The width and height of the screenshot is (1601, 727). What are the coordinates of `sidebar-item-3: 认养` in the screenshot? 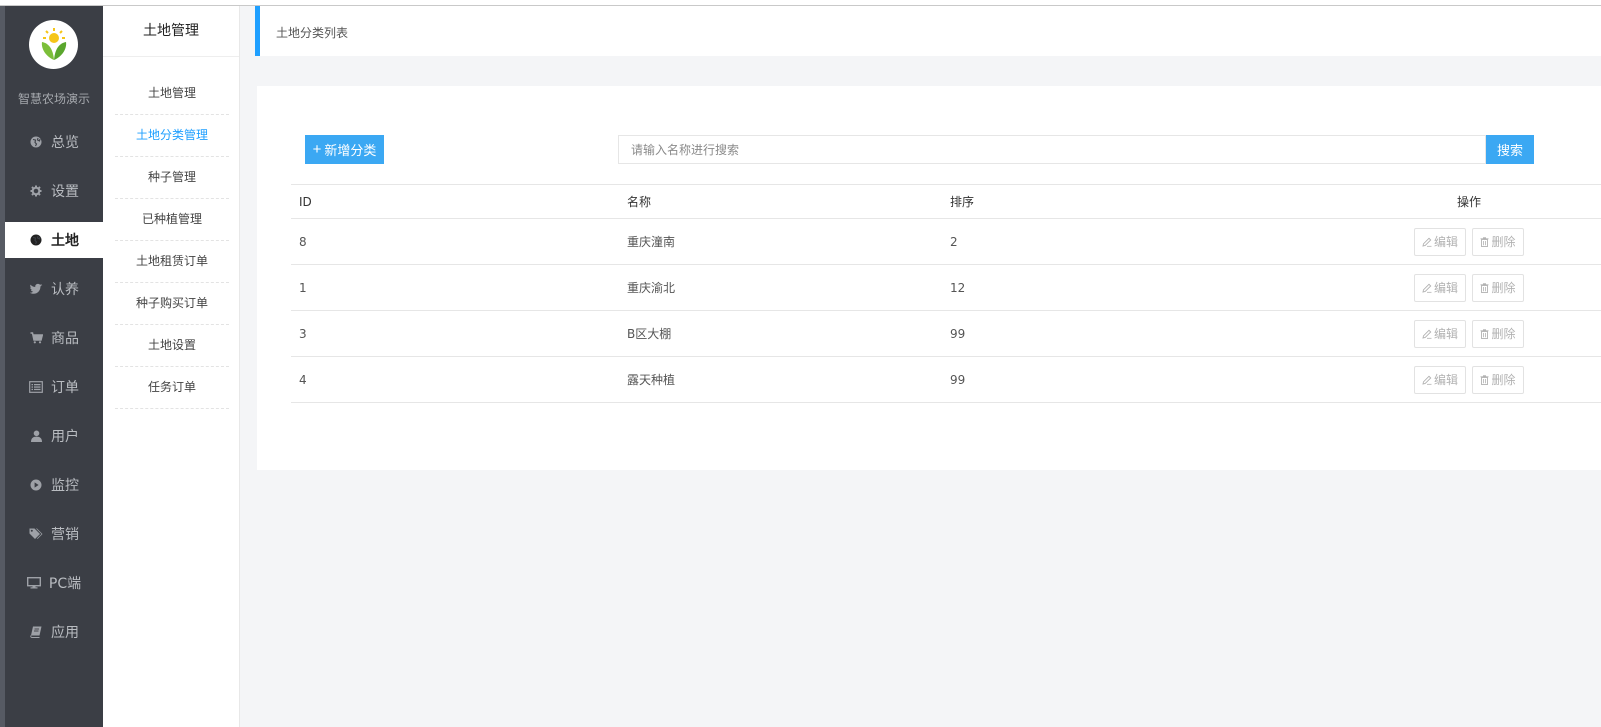 It's located at (54, 289).